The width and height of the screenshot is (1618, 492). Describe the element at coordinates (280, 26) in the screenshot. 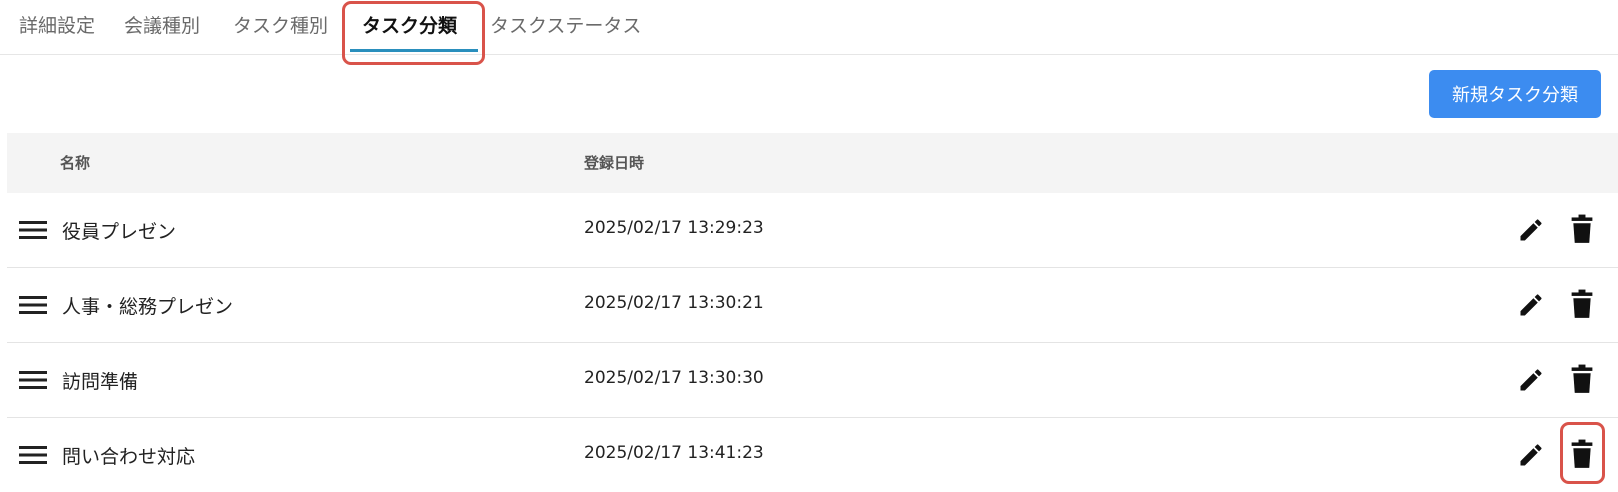

I see `tab-task-types: タスク種別` at that location.